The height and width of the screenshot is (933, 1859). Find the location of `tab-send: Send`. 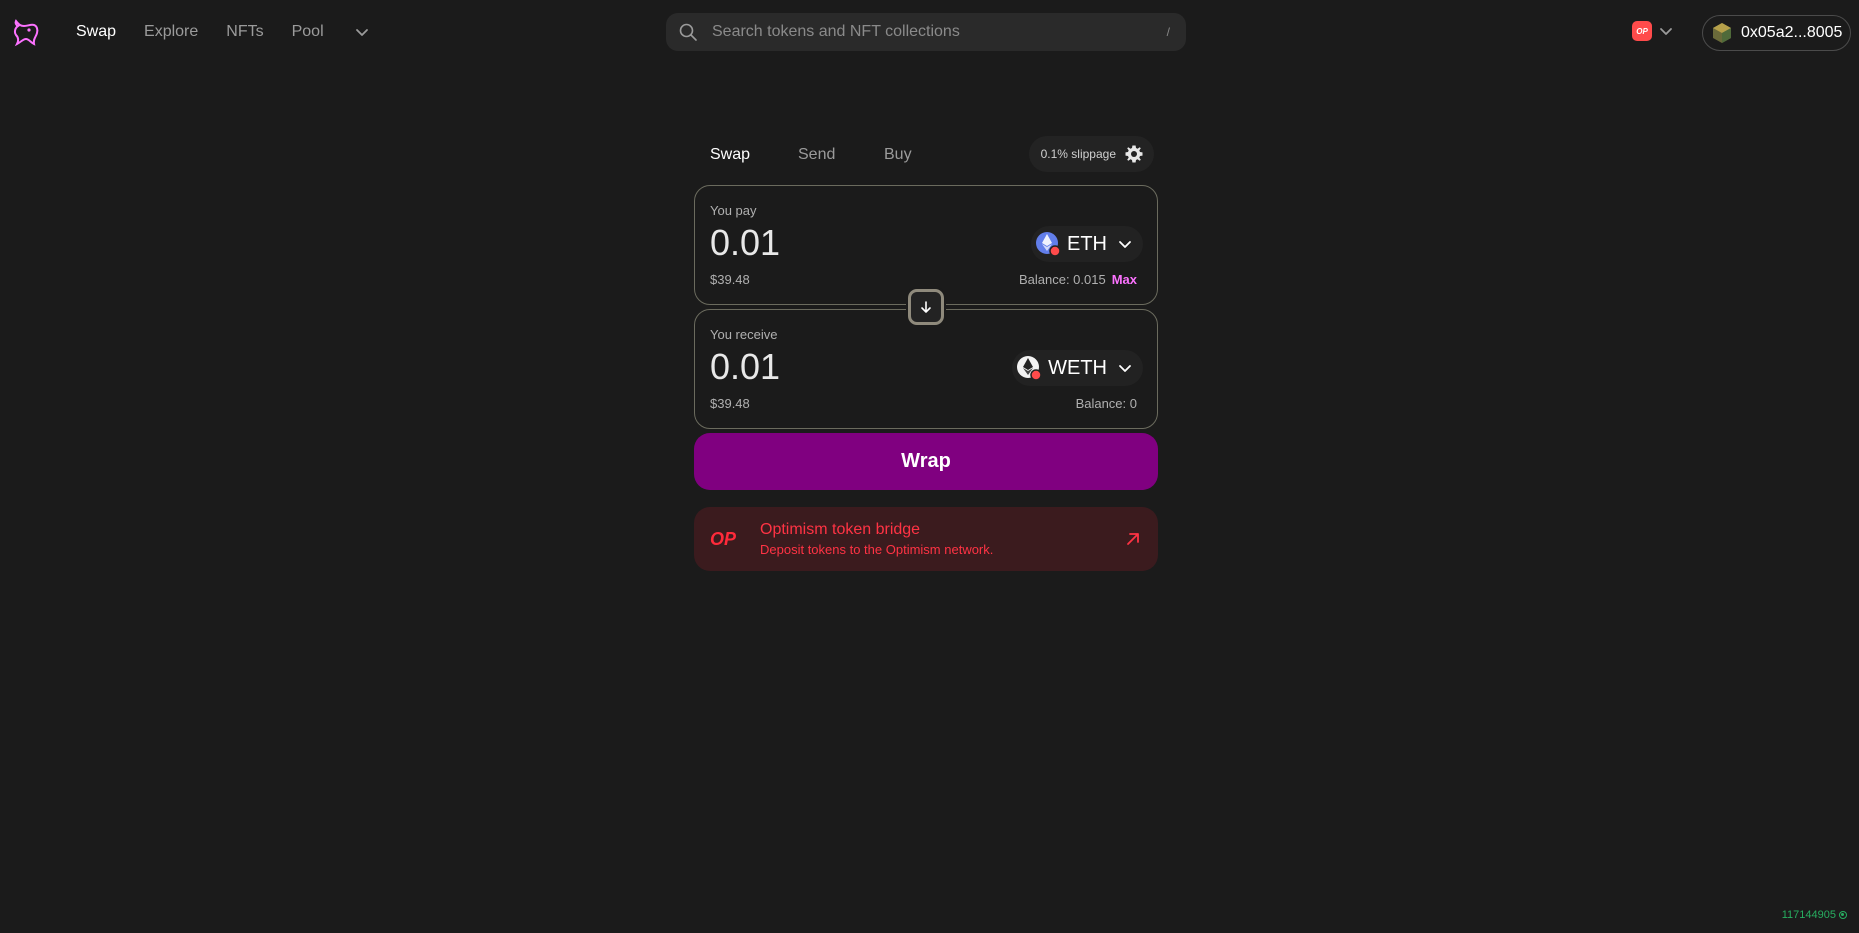

tab-send: Send is located at coordinates (816, 155).